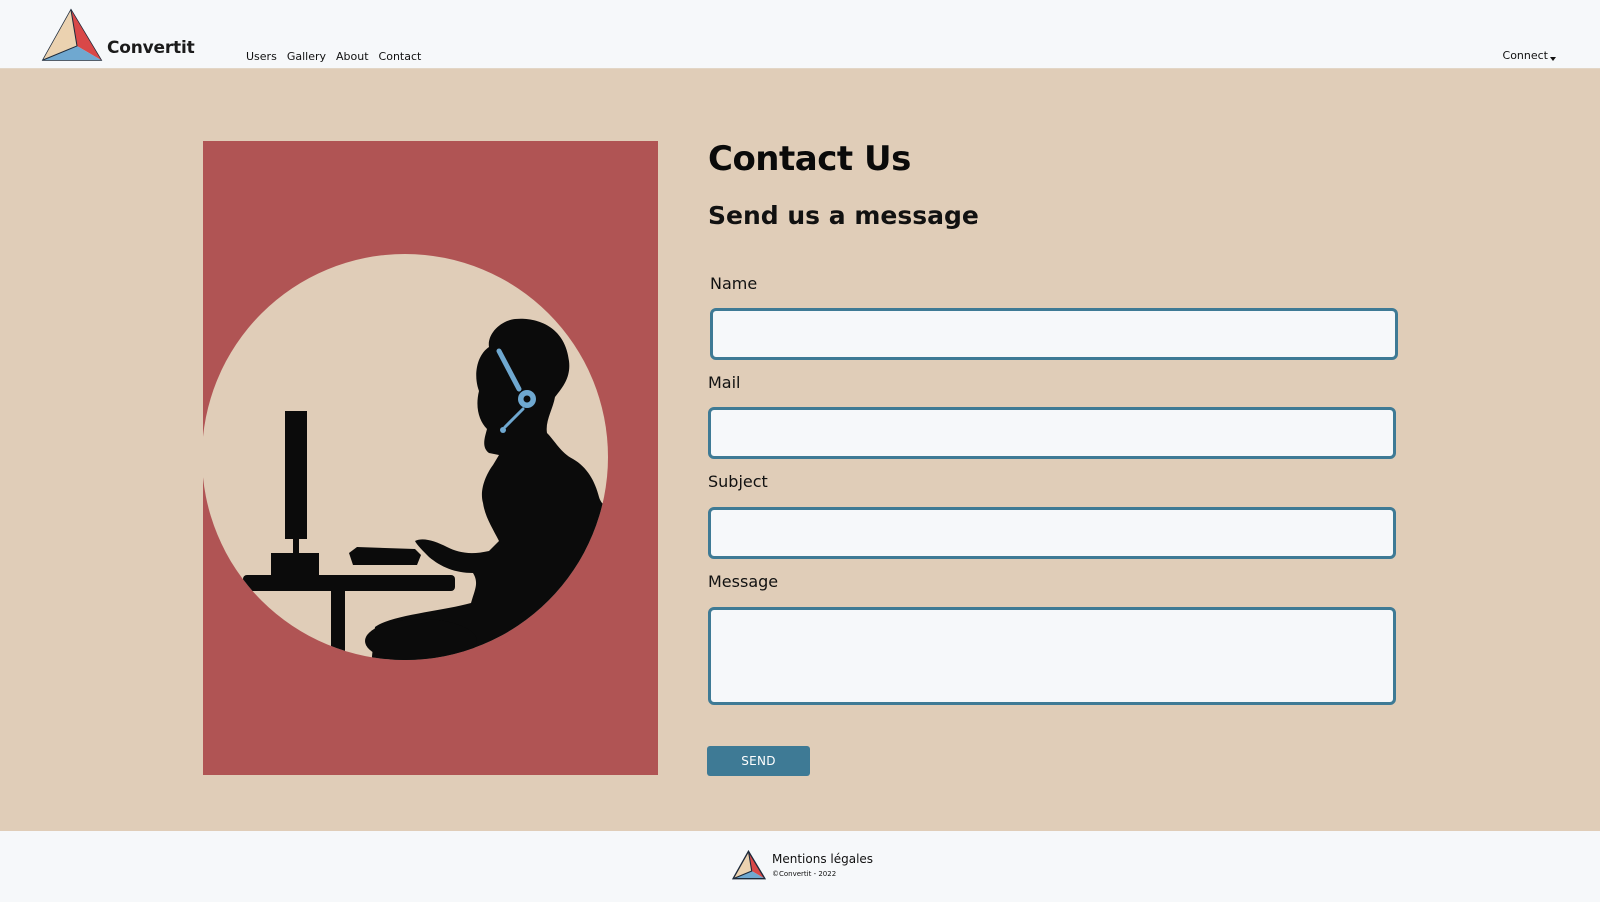 This screenshot has height=902, width=1600. What do you see at coordinates (306, 56) in the screenshot?
I see `nav-gallery-link: Gallery` at bounding box center [306, 56].